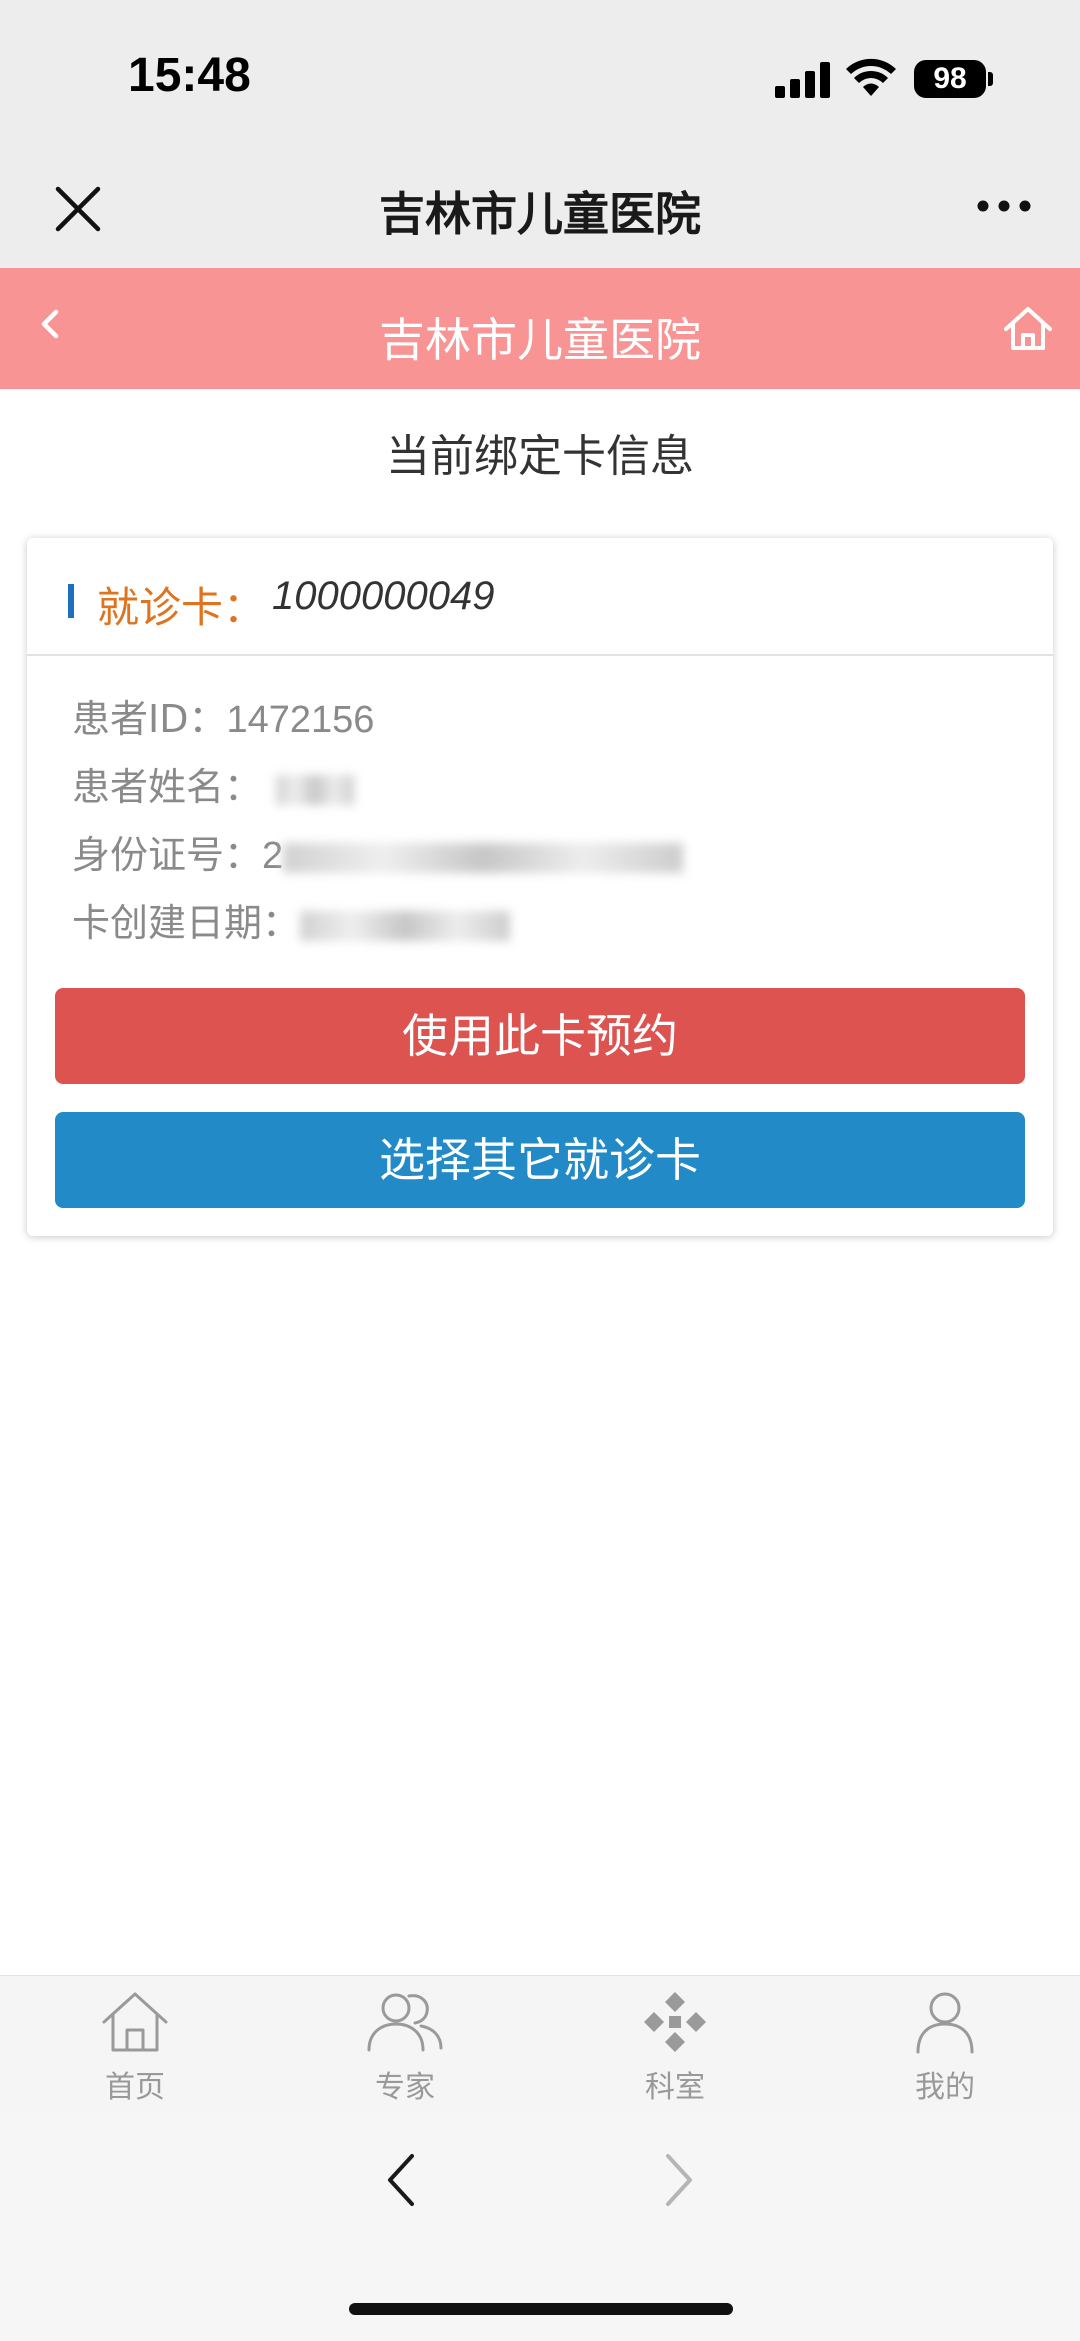  Describe the element at coordinates (401, 2180) in the screenshot. I see `browser-back-icon` at that location.